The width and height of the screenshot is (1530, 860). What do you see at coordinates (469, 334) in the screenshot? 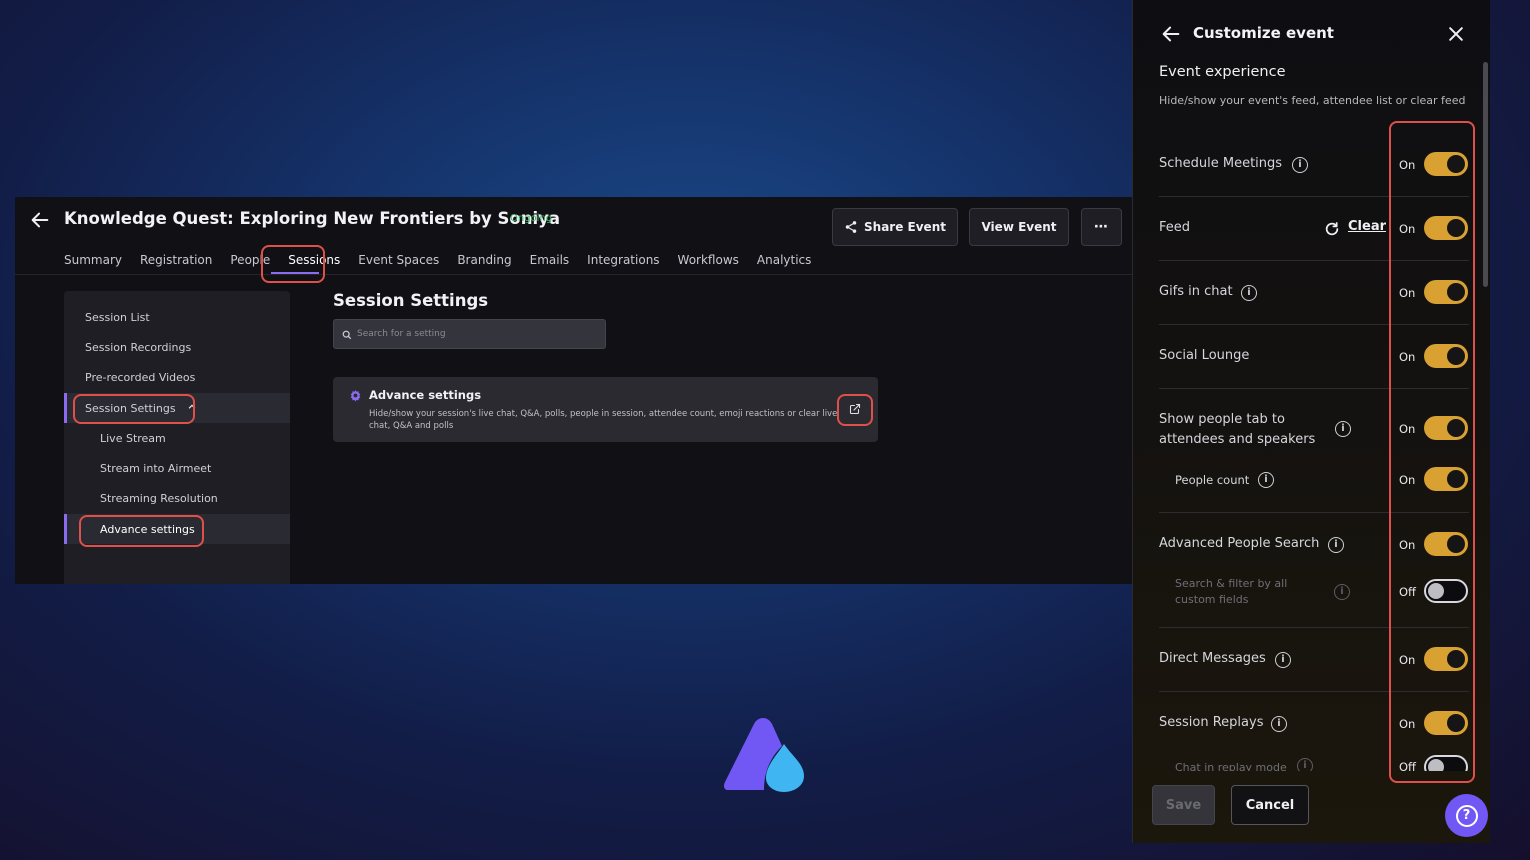
I see `settings-search-input: Search for a setting` at bounding box center [469, 334].